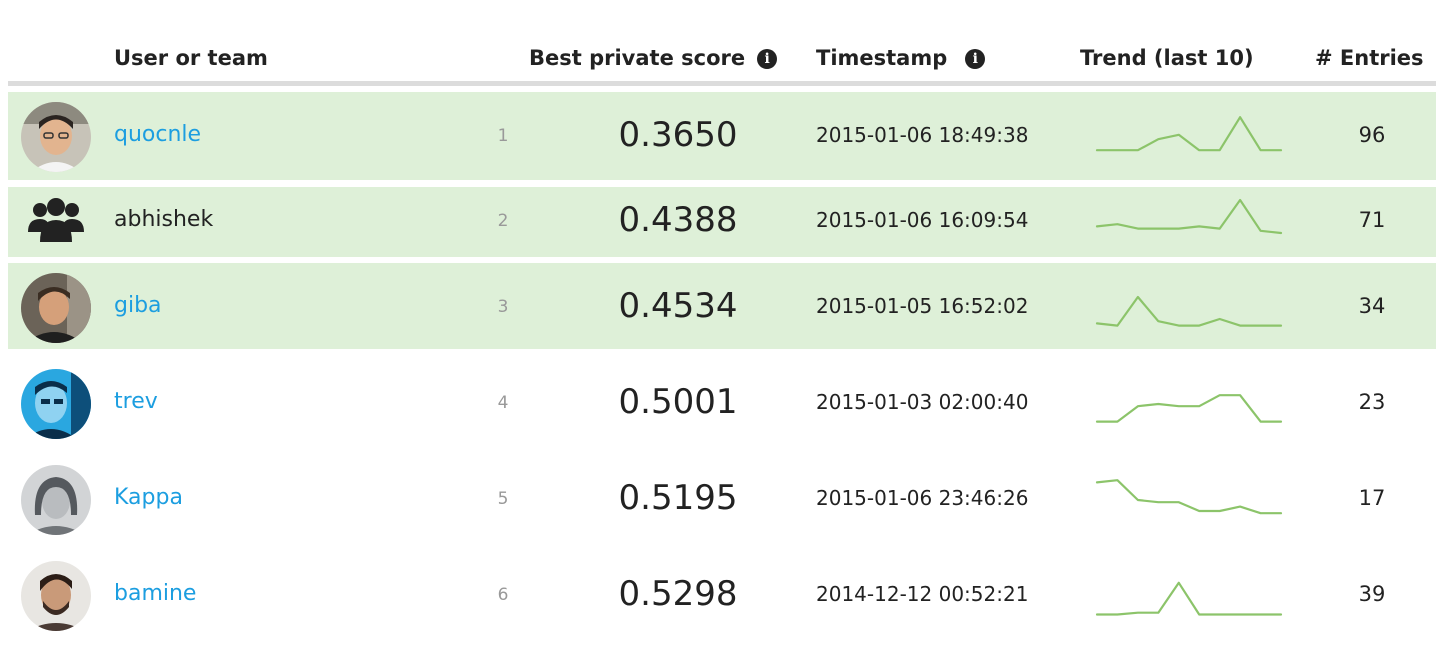  Describe the element at coordinates (138, 305) in the screenshot. I see `user-name-link: giba` at that location.